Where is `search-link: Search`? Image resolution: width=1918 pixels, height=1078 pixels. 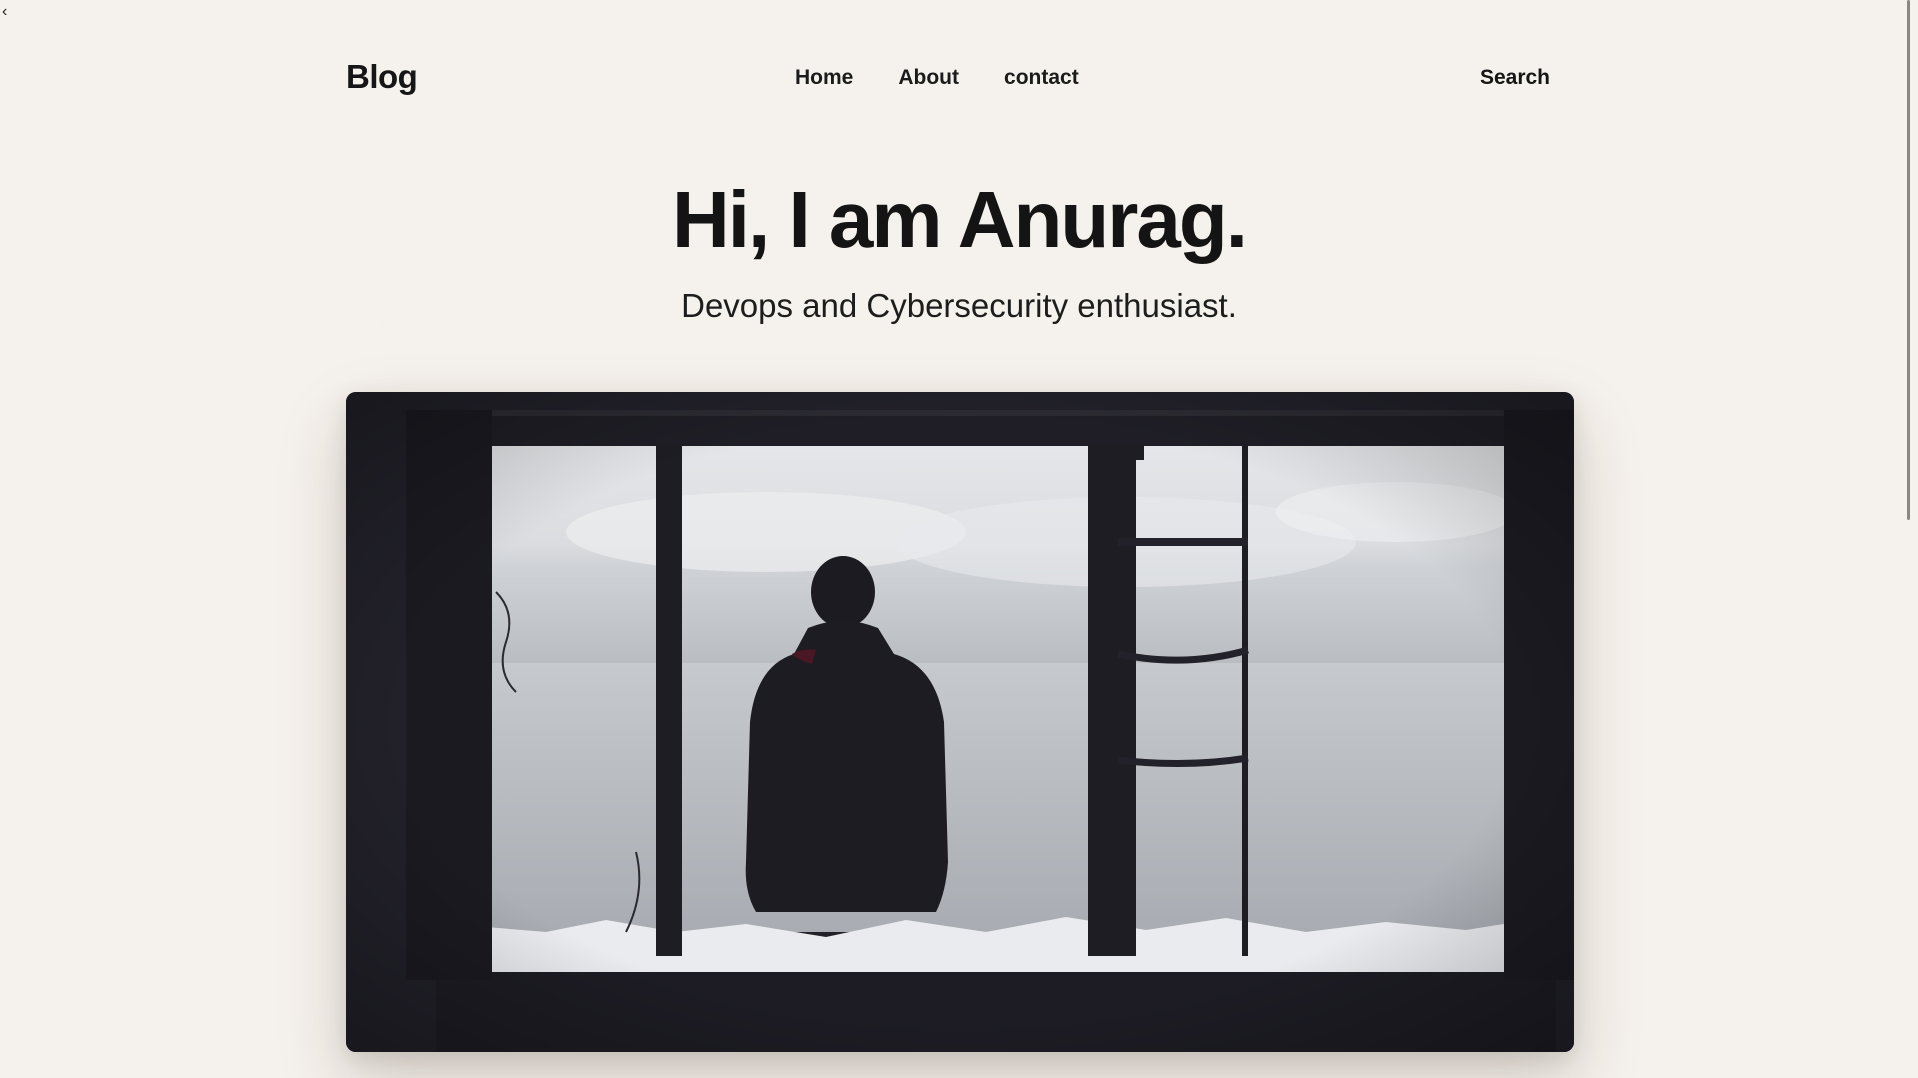
search-link: Search is located at coordinates (1515, 78).